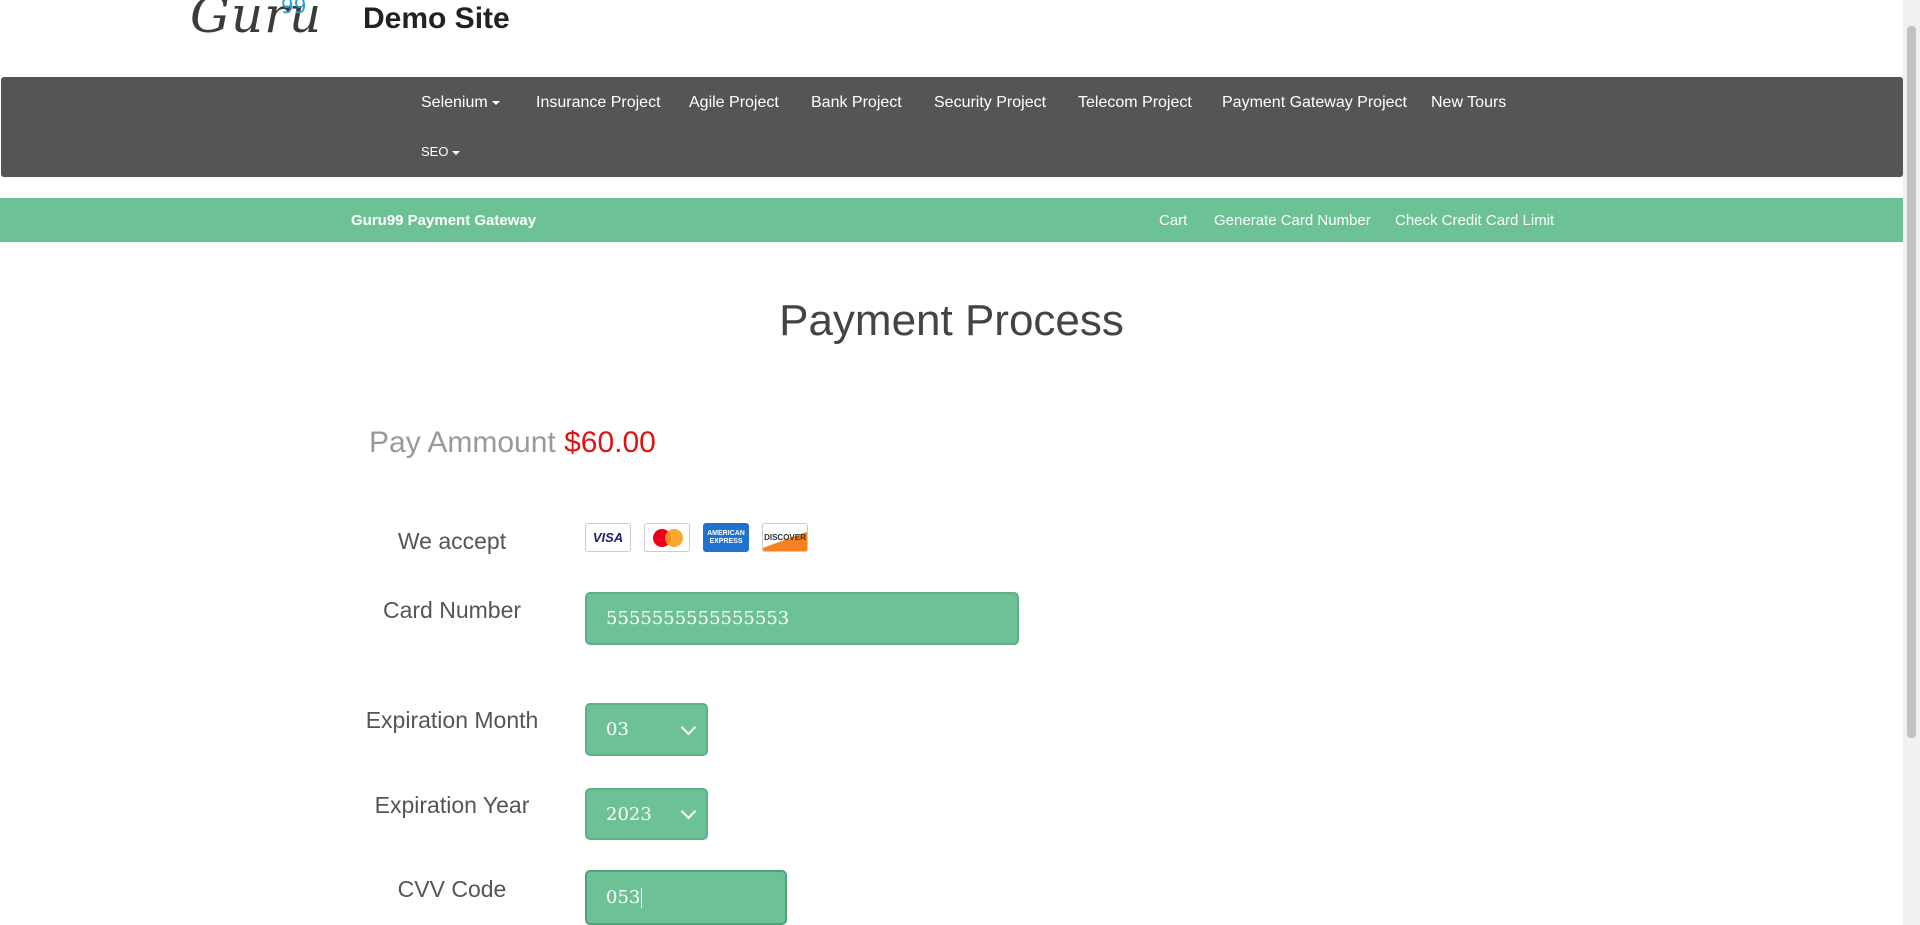  I want to click on we-accept-label: We accept, so click(452, 541).